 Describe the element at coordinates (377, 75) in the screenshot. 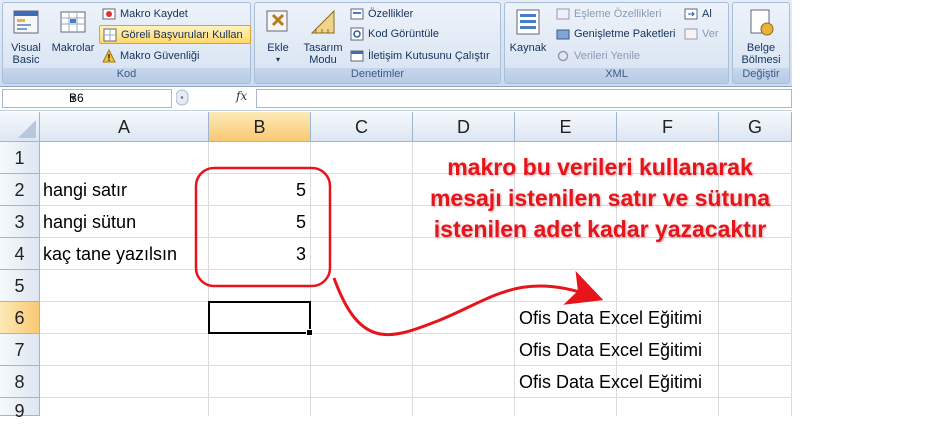

I see `group-label-denetimler: Denetimler` at that location.